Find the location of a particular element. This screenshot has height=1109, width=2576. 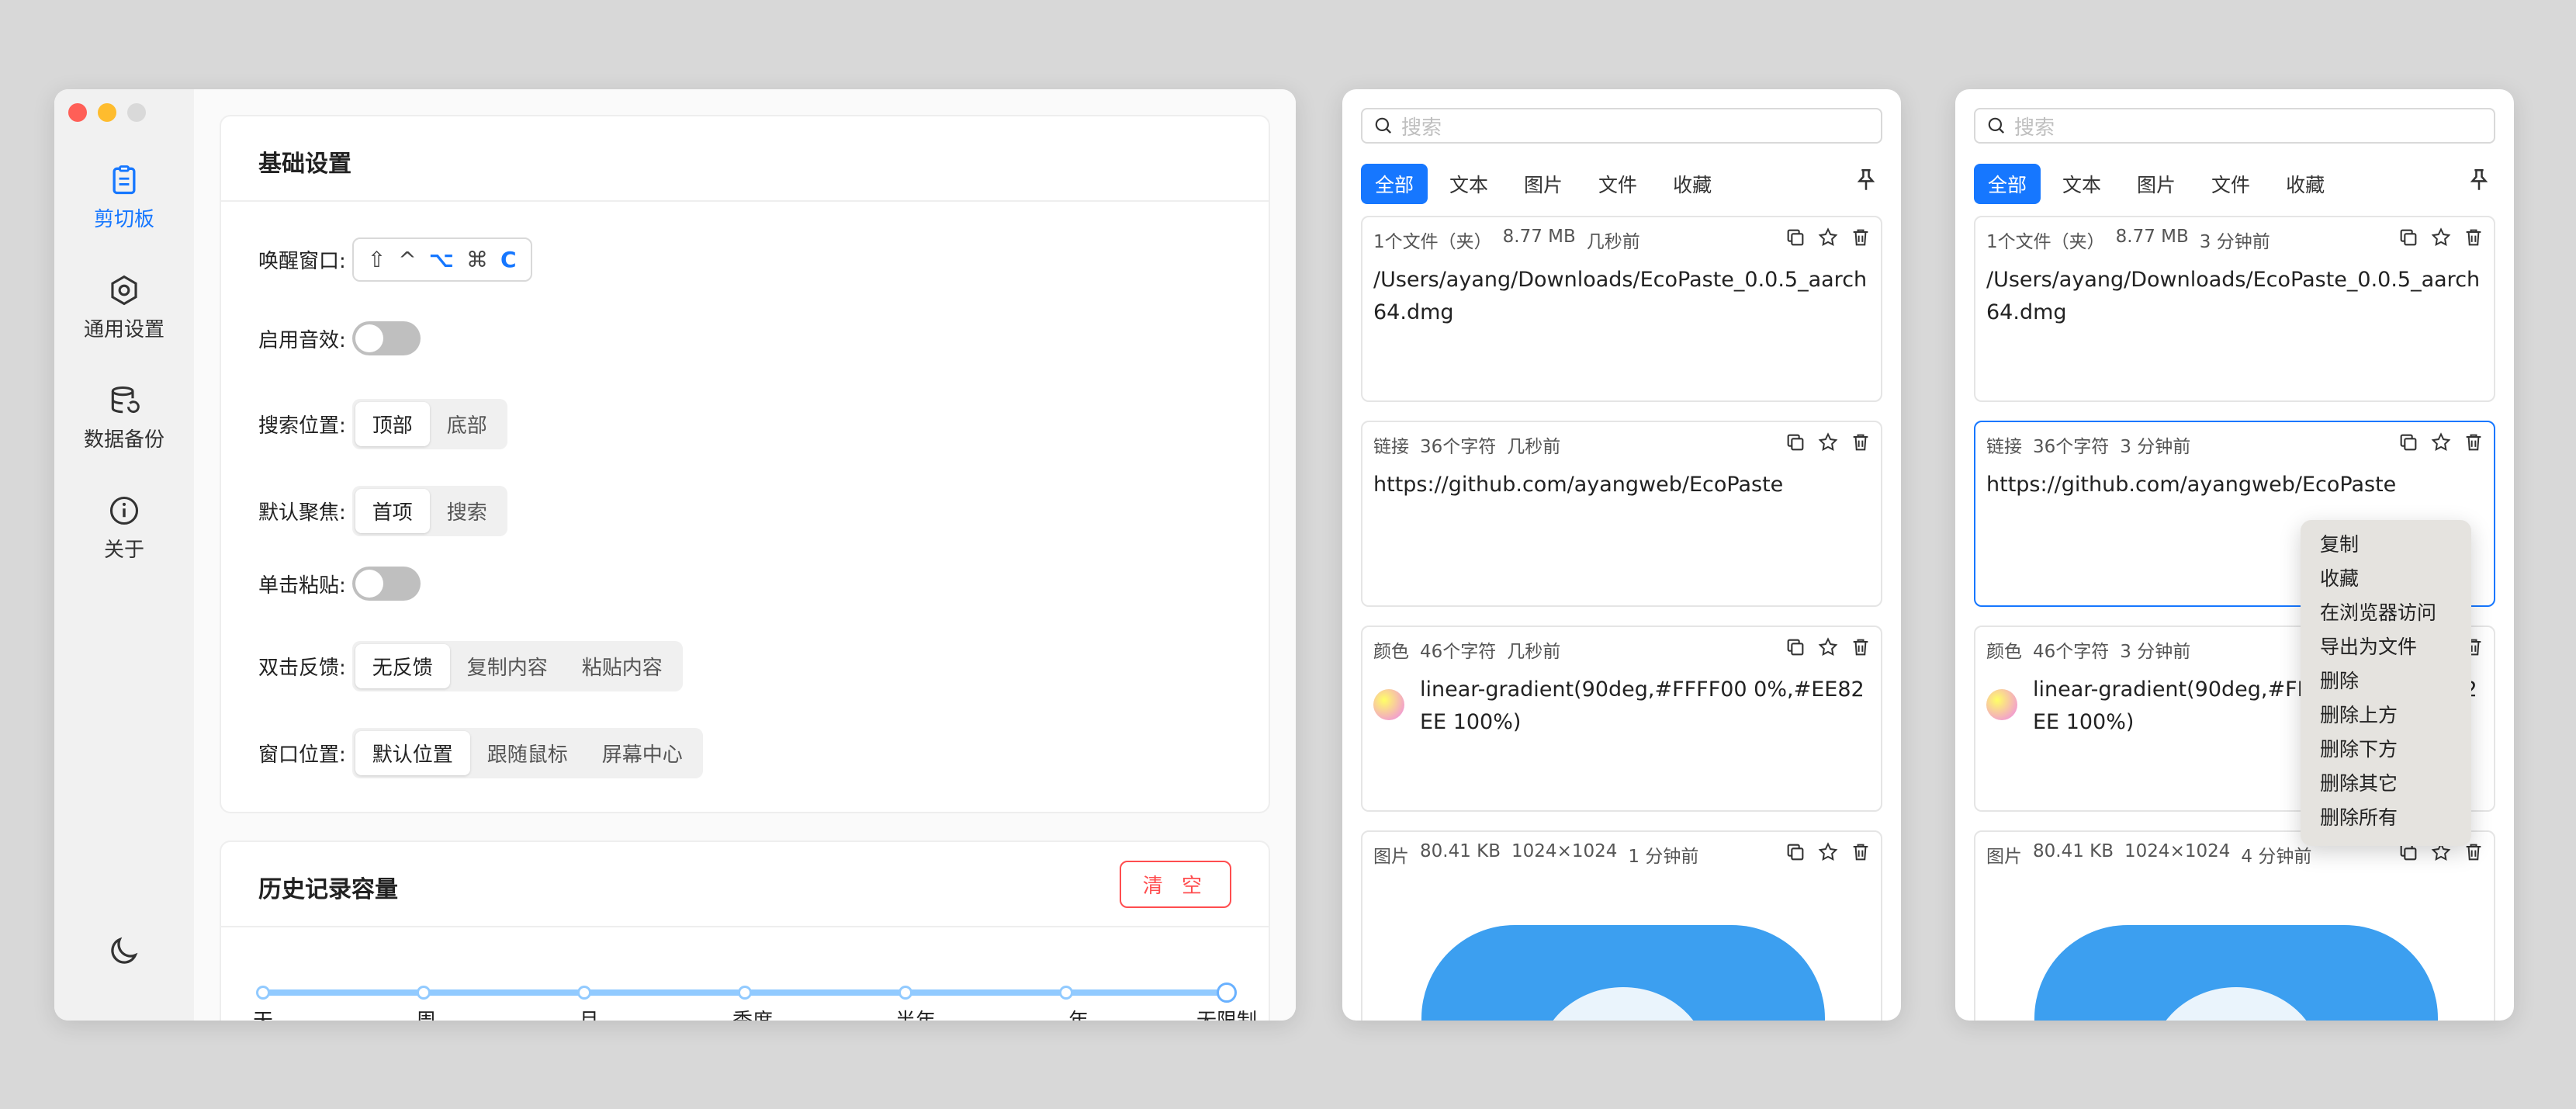

item-actions is located at coordinates (1828, 647).